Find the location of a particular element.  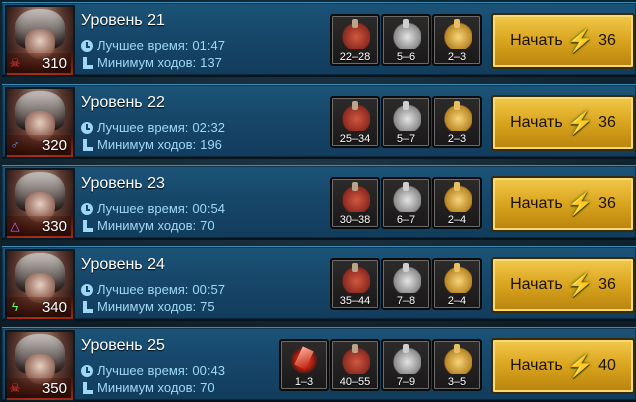

power-badge: ϟ 340 is located at coordinates (38, 307).